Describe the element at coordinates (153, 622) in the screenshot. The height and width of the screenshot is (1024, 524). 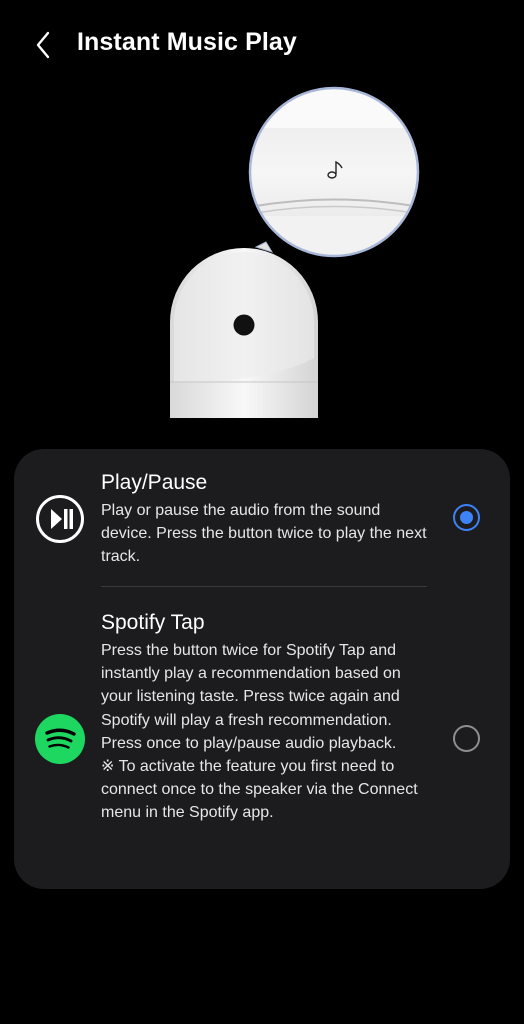
I see `option-title: Spotify Tap` at that location.